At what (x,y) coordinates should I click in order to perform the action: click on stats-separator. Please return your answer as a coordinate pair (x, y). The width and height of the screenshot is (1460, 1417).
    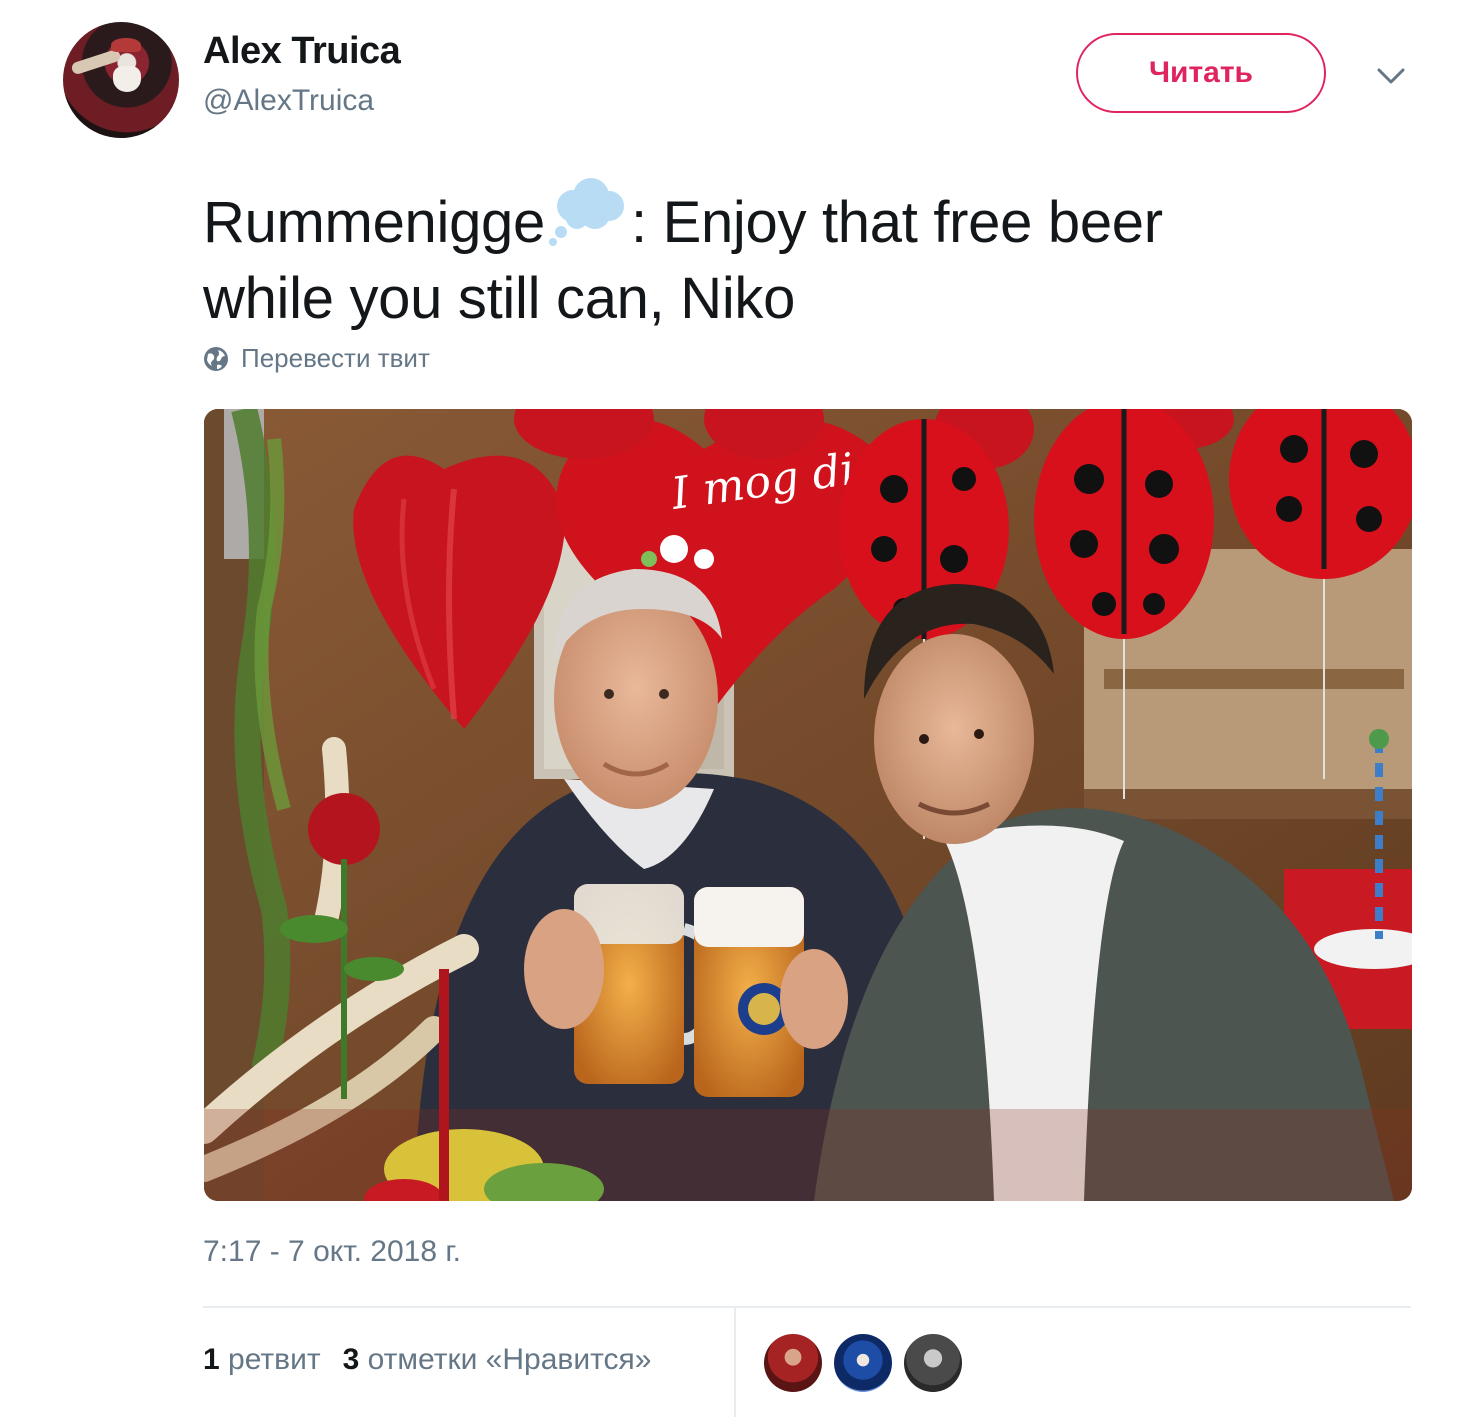
    Looking at the image, I should click on (735, 1362).